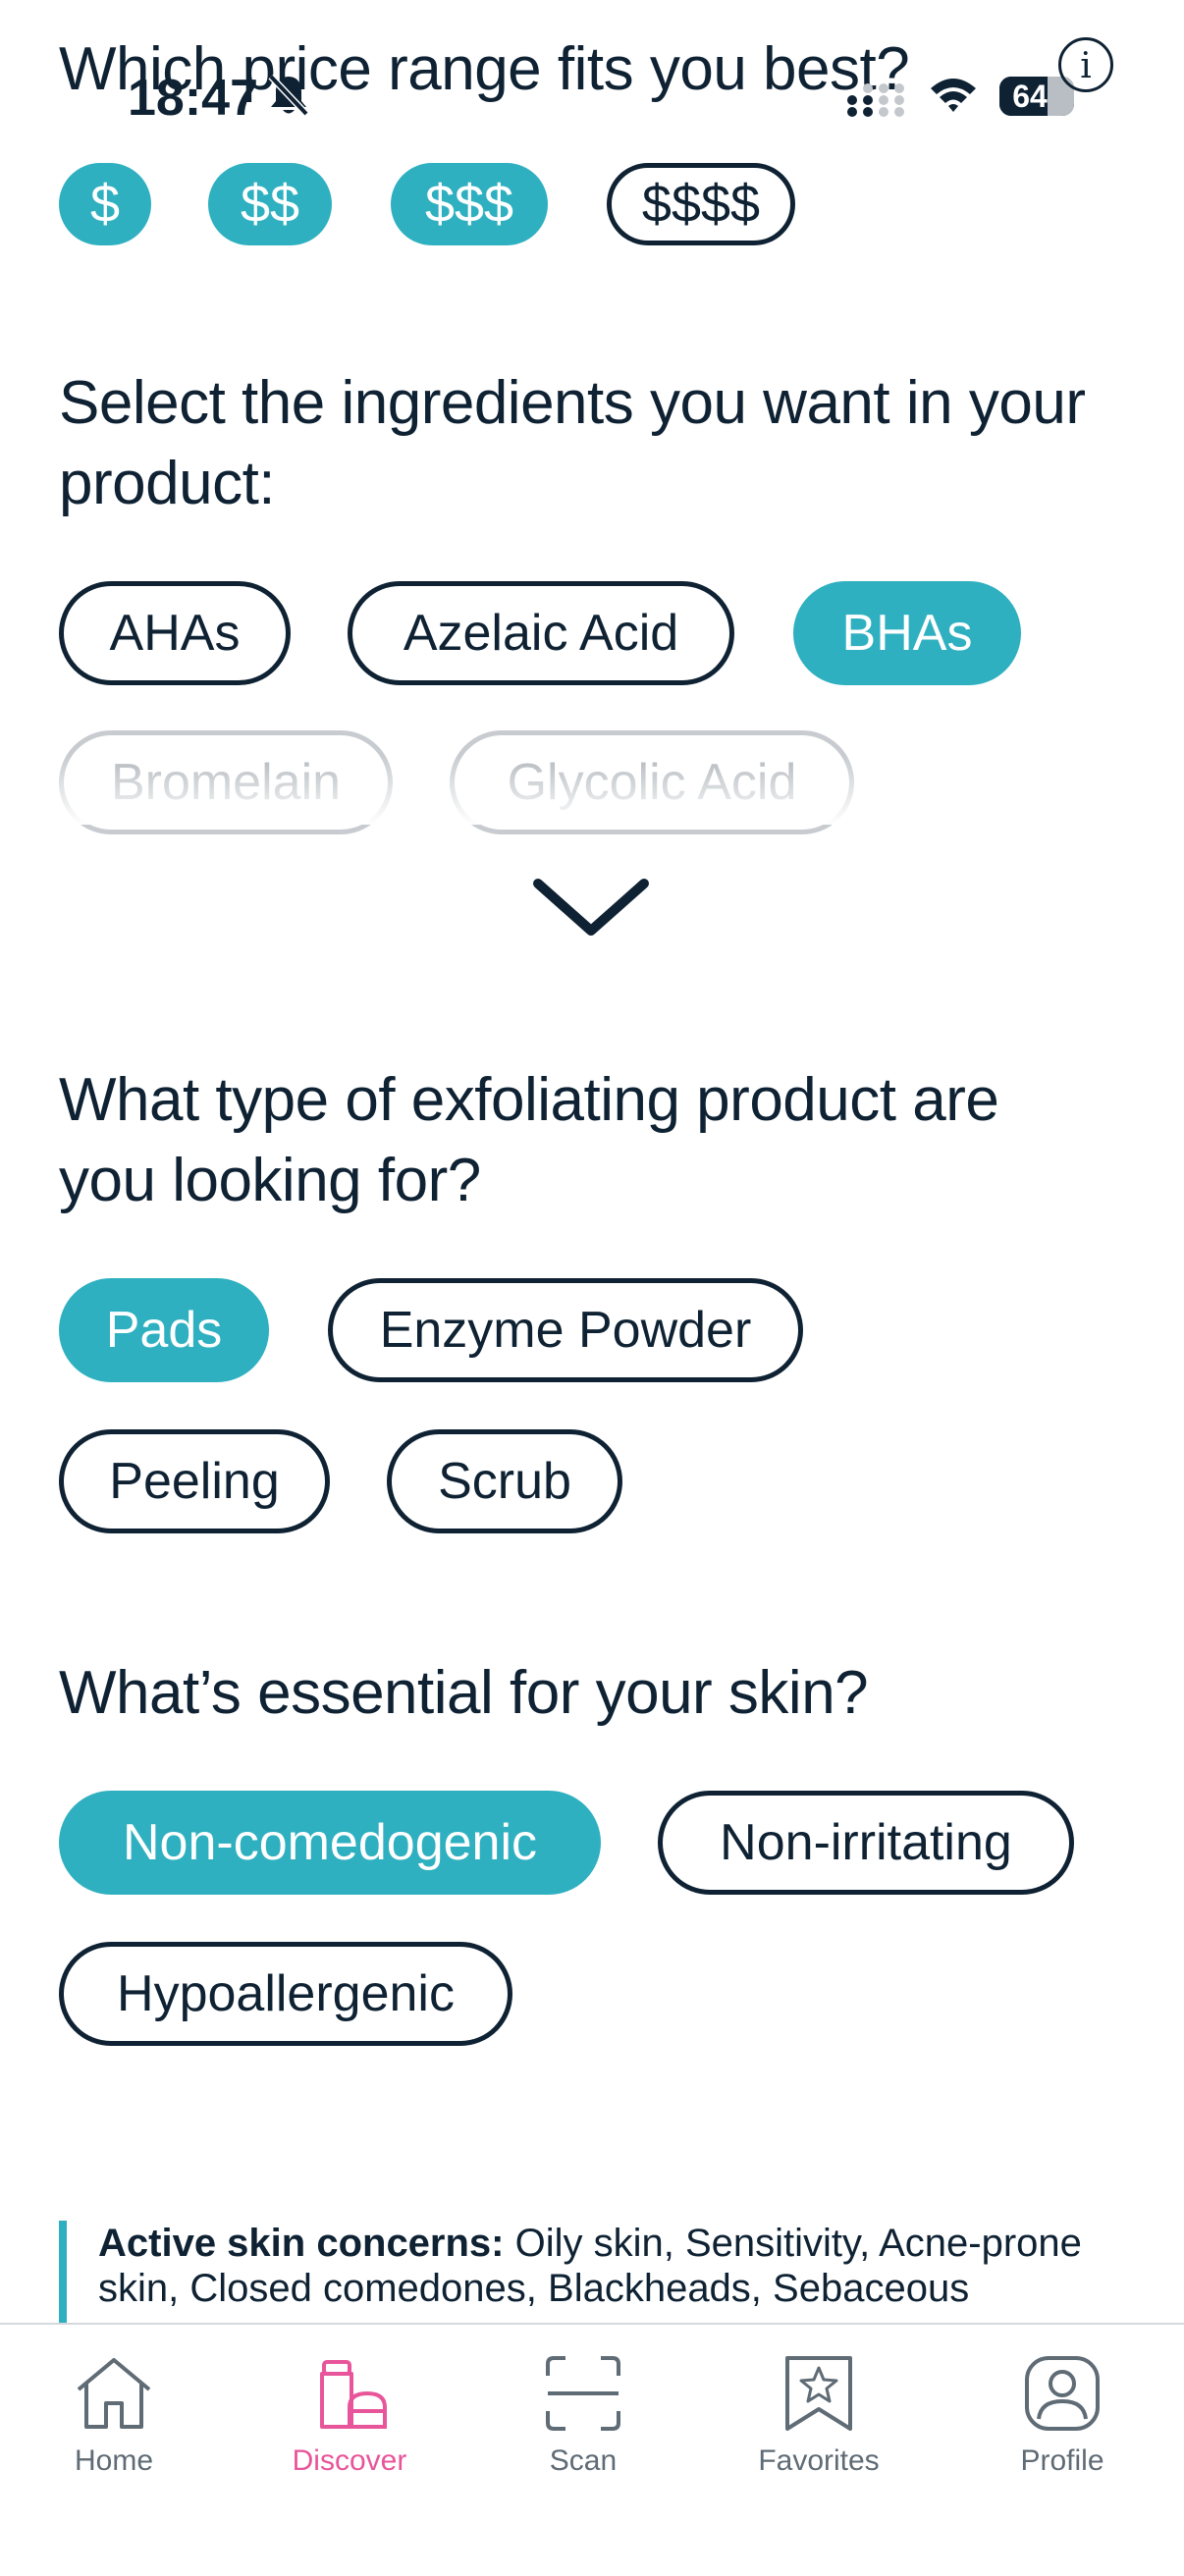 This screenshot has height=2576, width=1184. I want to click on product-type-option-pads: Pads, so click(164, 1330).